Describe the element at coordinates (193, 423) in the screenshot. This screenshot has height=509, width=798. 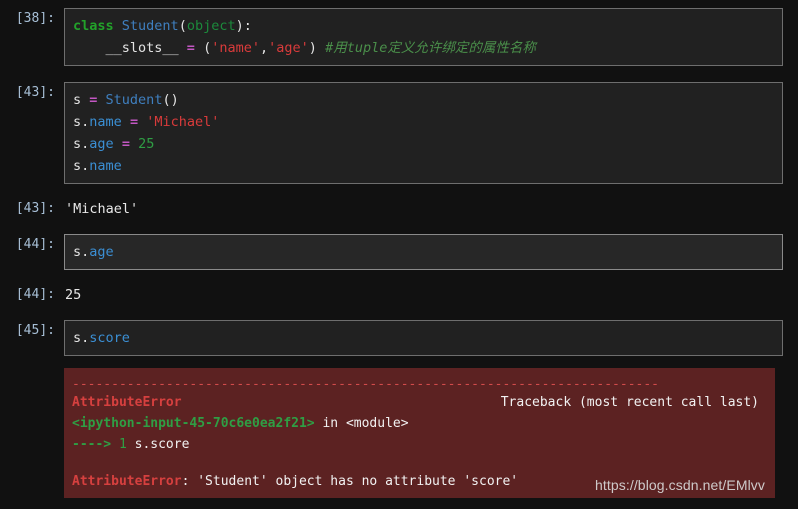
I see `traceback-frame-file: <ipython-input-45-70c6e0ea2f21>` at that location.